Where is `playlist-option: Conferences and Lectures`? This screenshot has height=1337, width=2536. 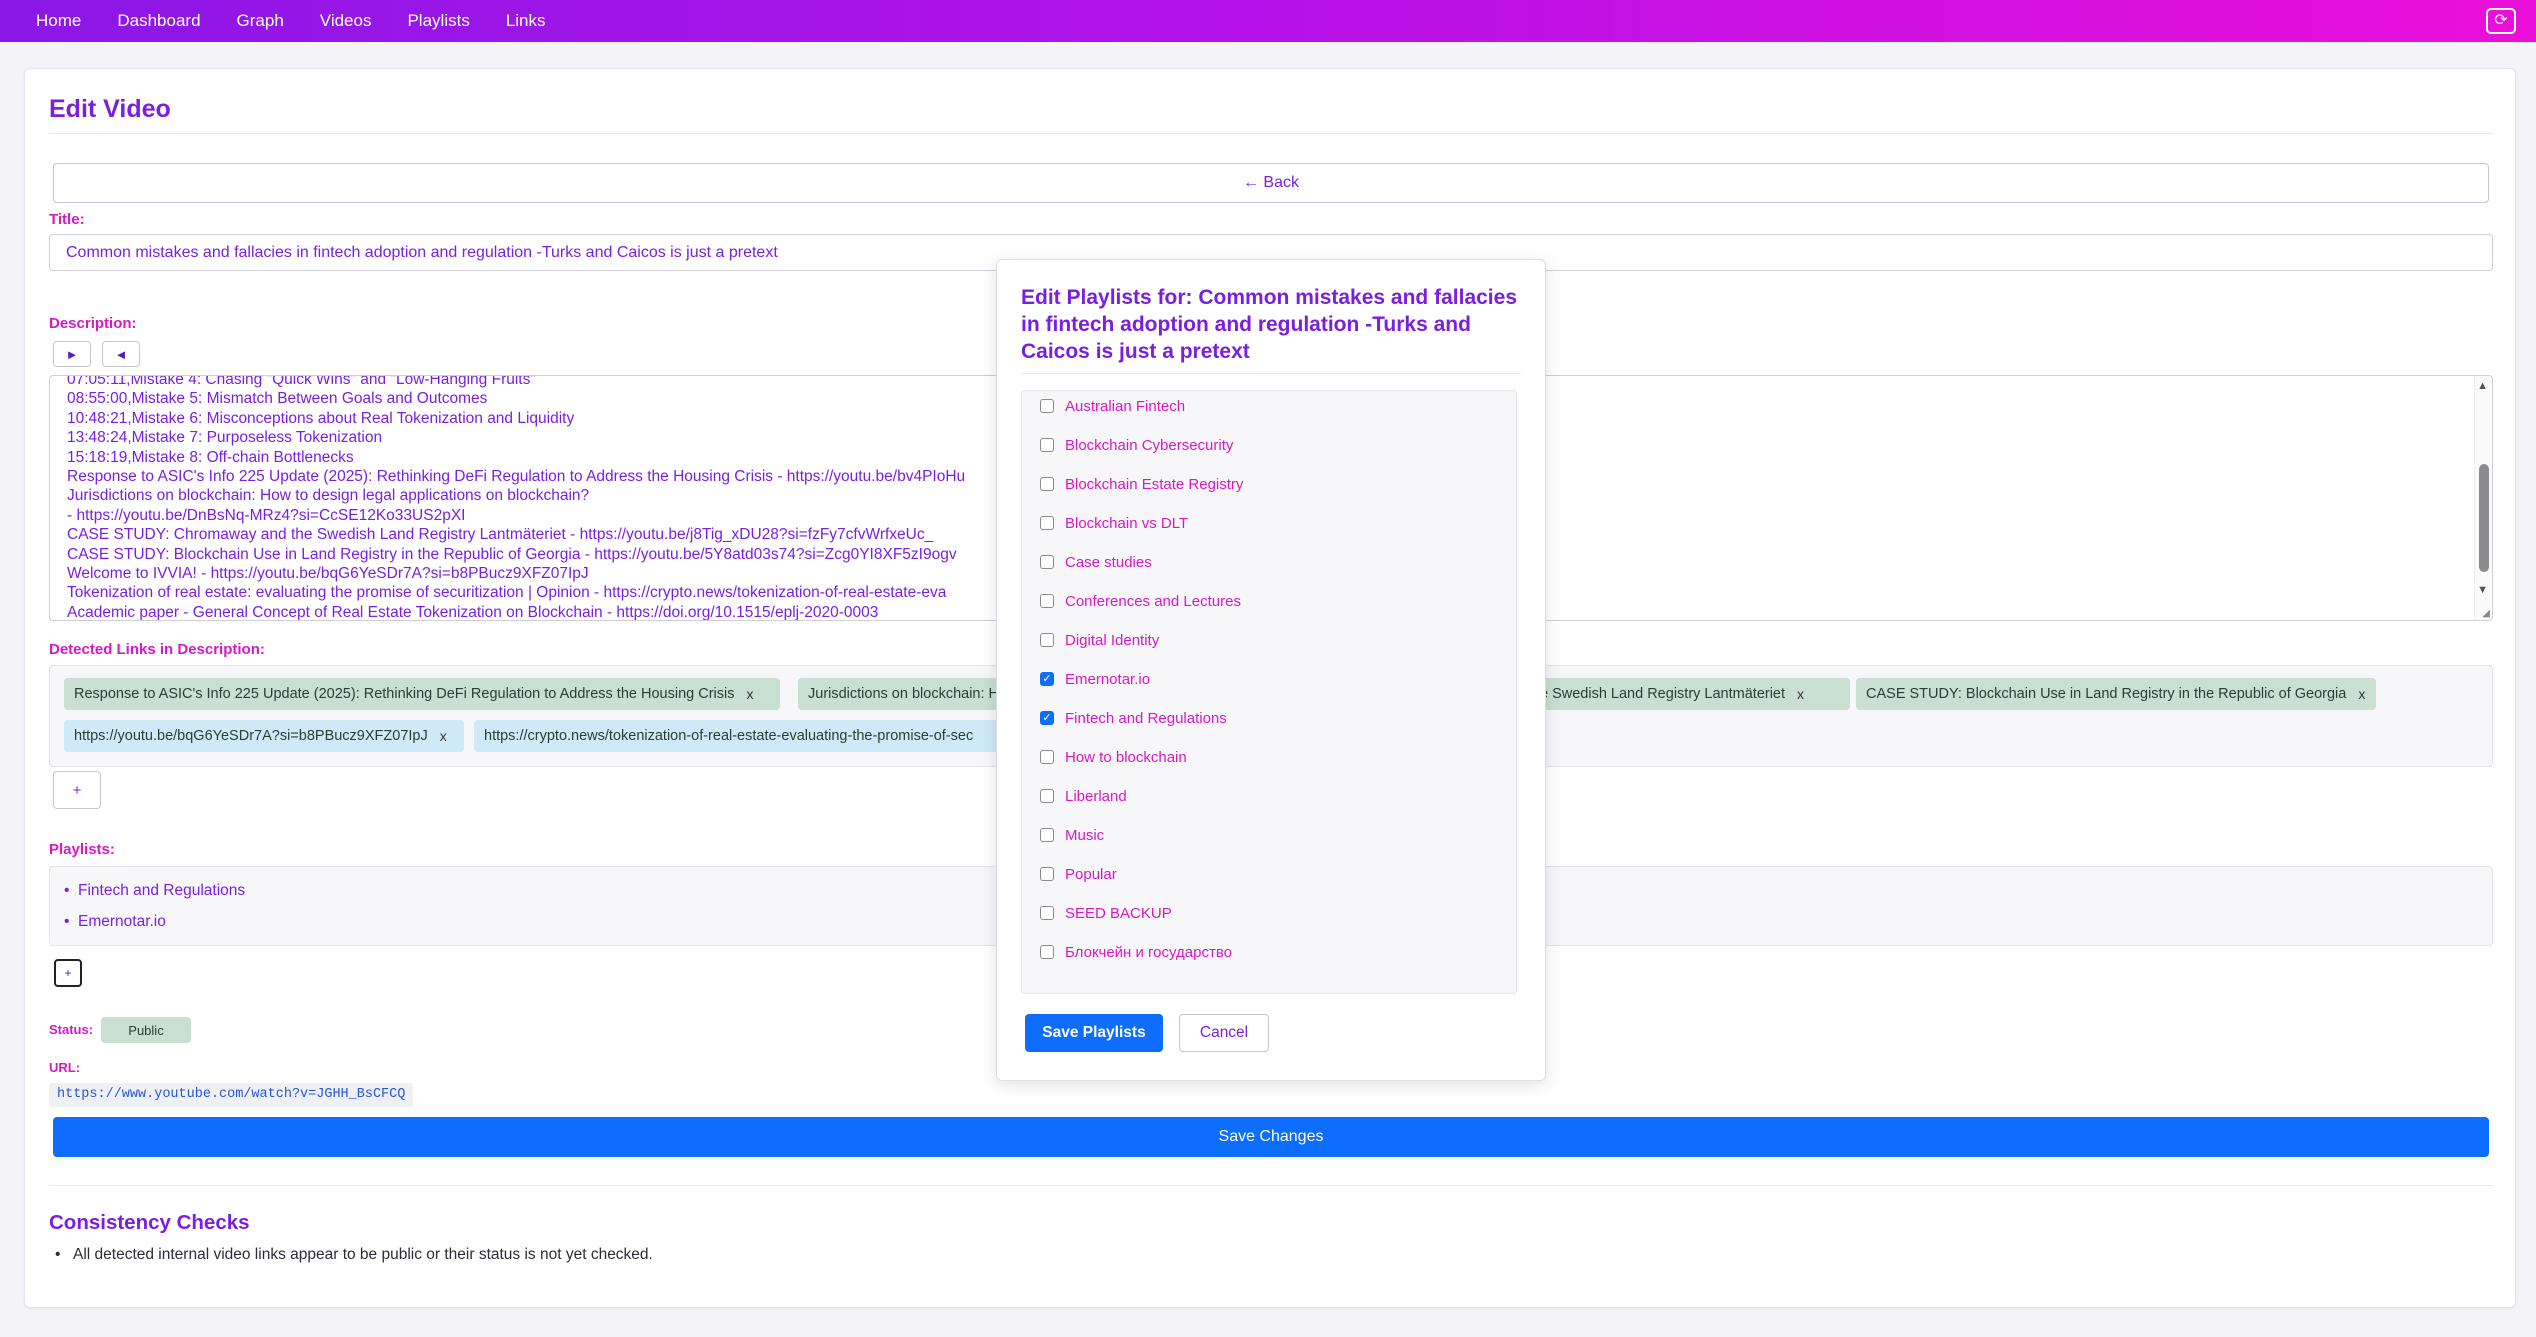
playlist-option: Conferences and Lectures is located at coordinates (1140, 601).